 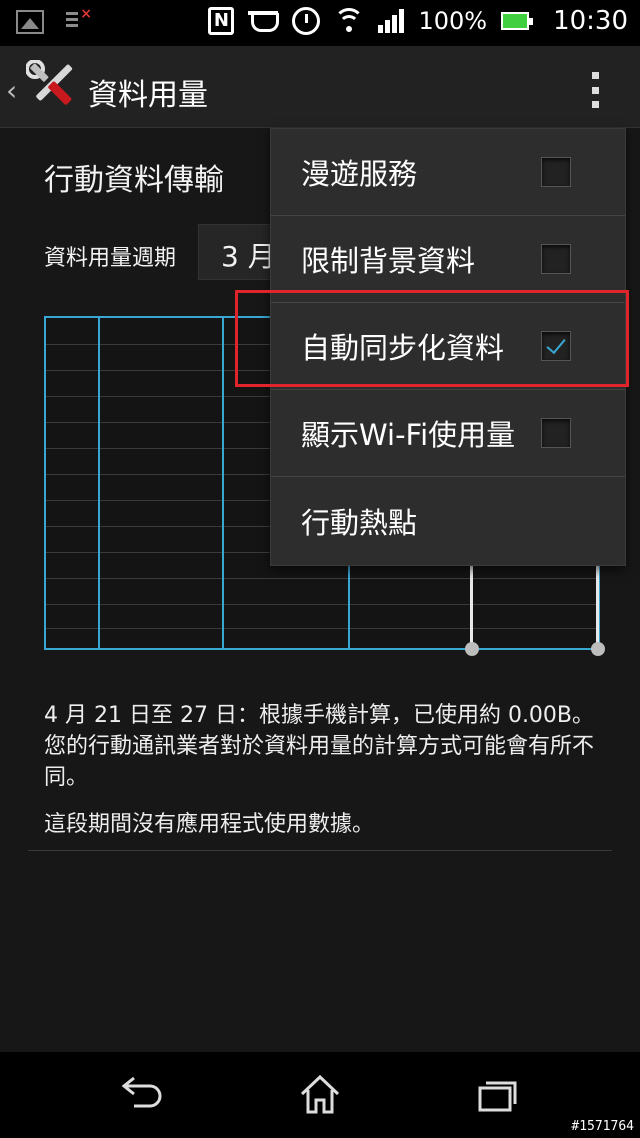 What do you see at coordinates (134, 180) in the screenshot?
I see `mobile-data-title: 行動資料傳輸` at bounding box center [134, 180].